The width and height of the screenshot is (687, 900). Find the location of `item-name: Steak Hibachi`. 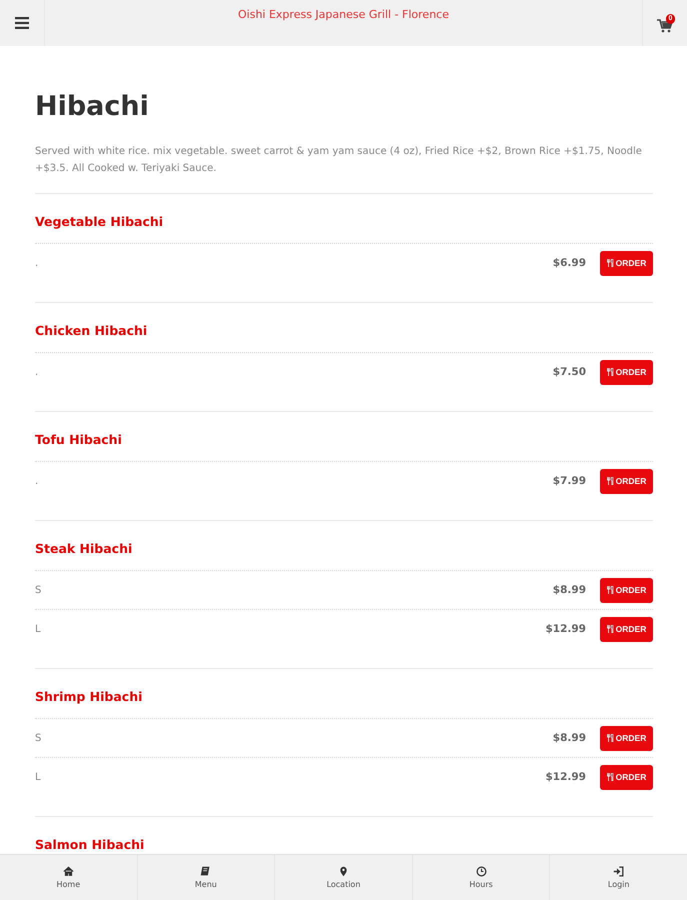

item-name: Steak Hibachi is located at coordinates (344, 546).